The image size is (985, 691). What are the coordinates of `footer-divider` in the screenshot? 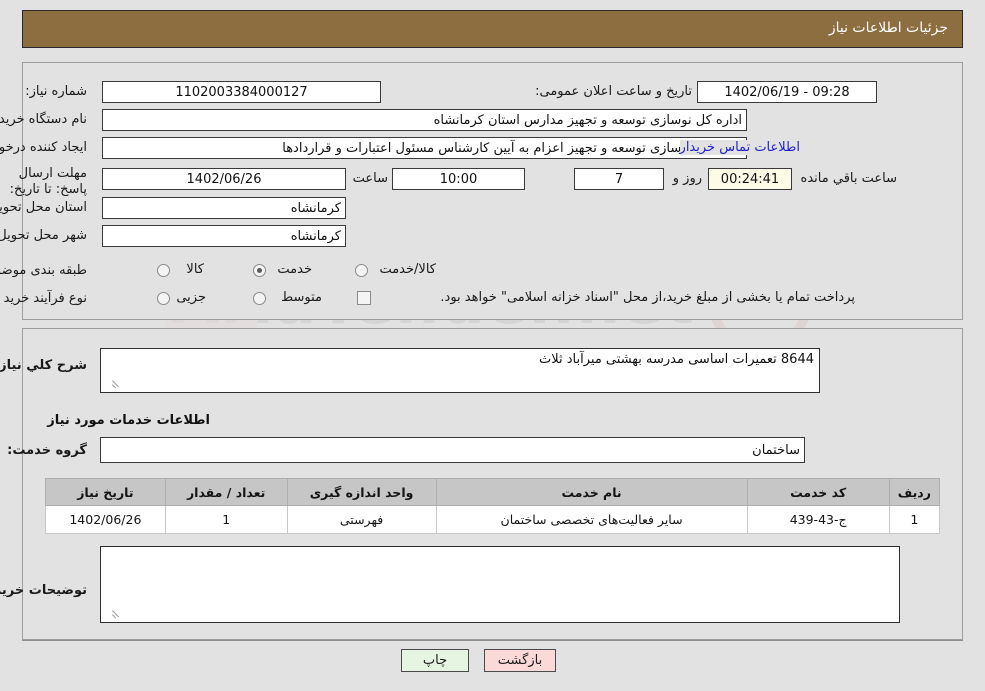 It's located at (492, 640).